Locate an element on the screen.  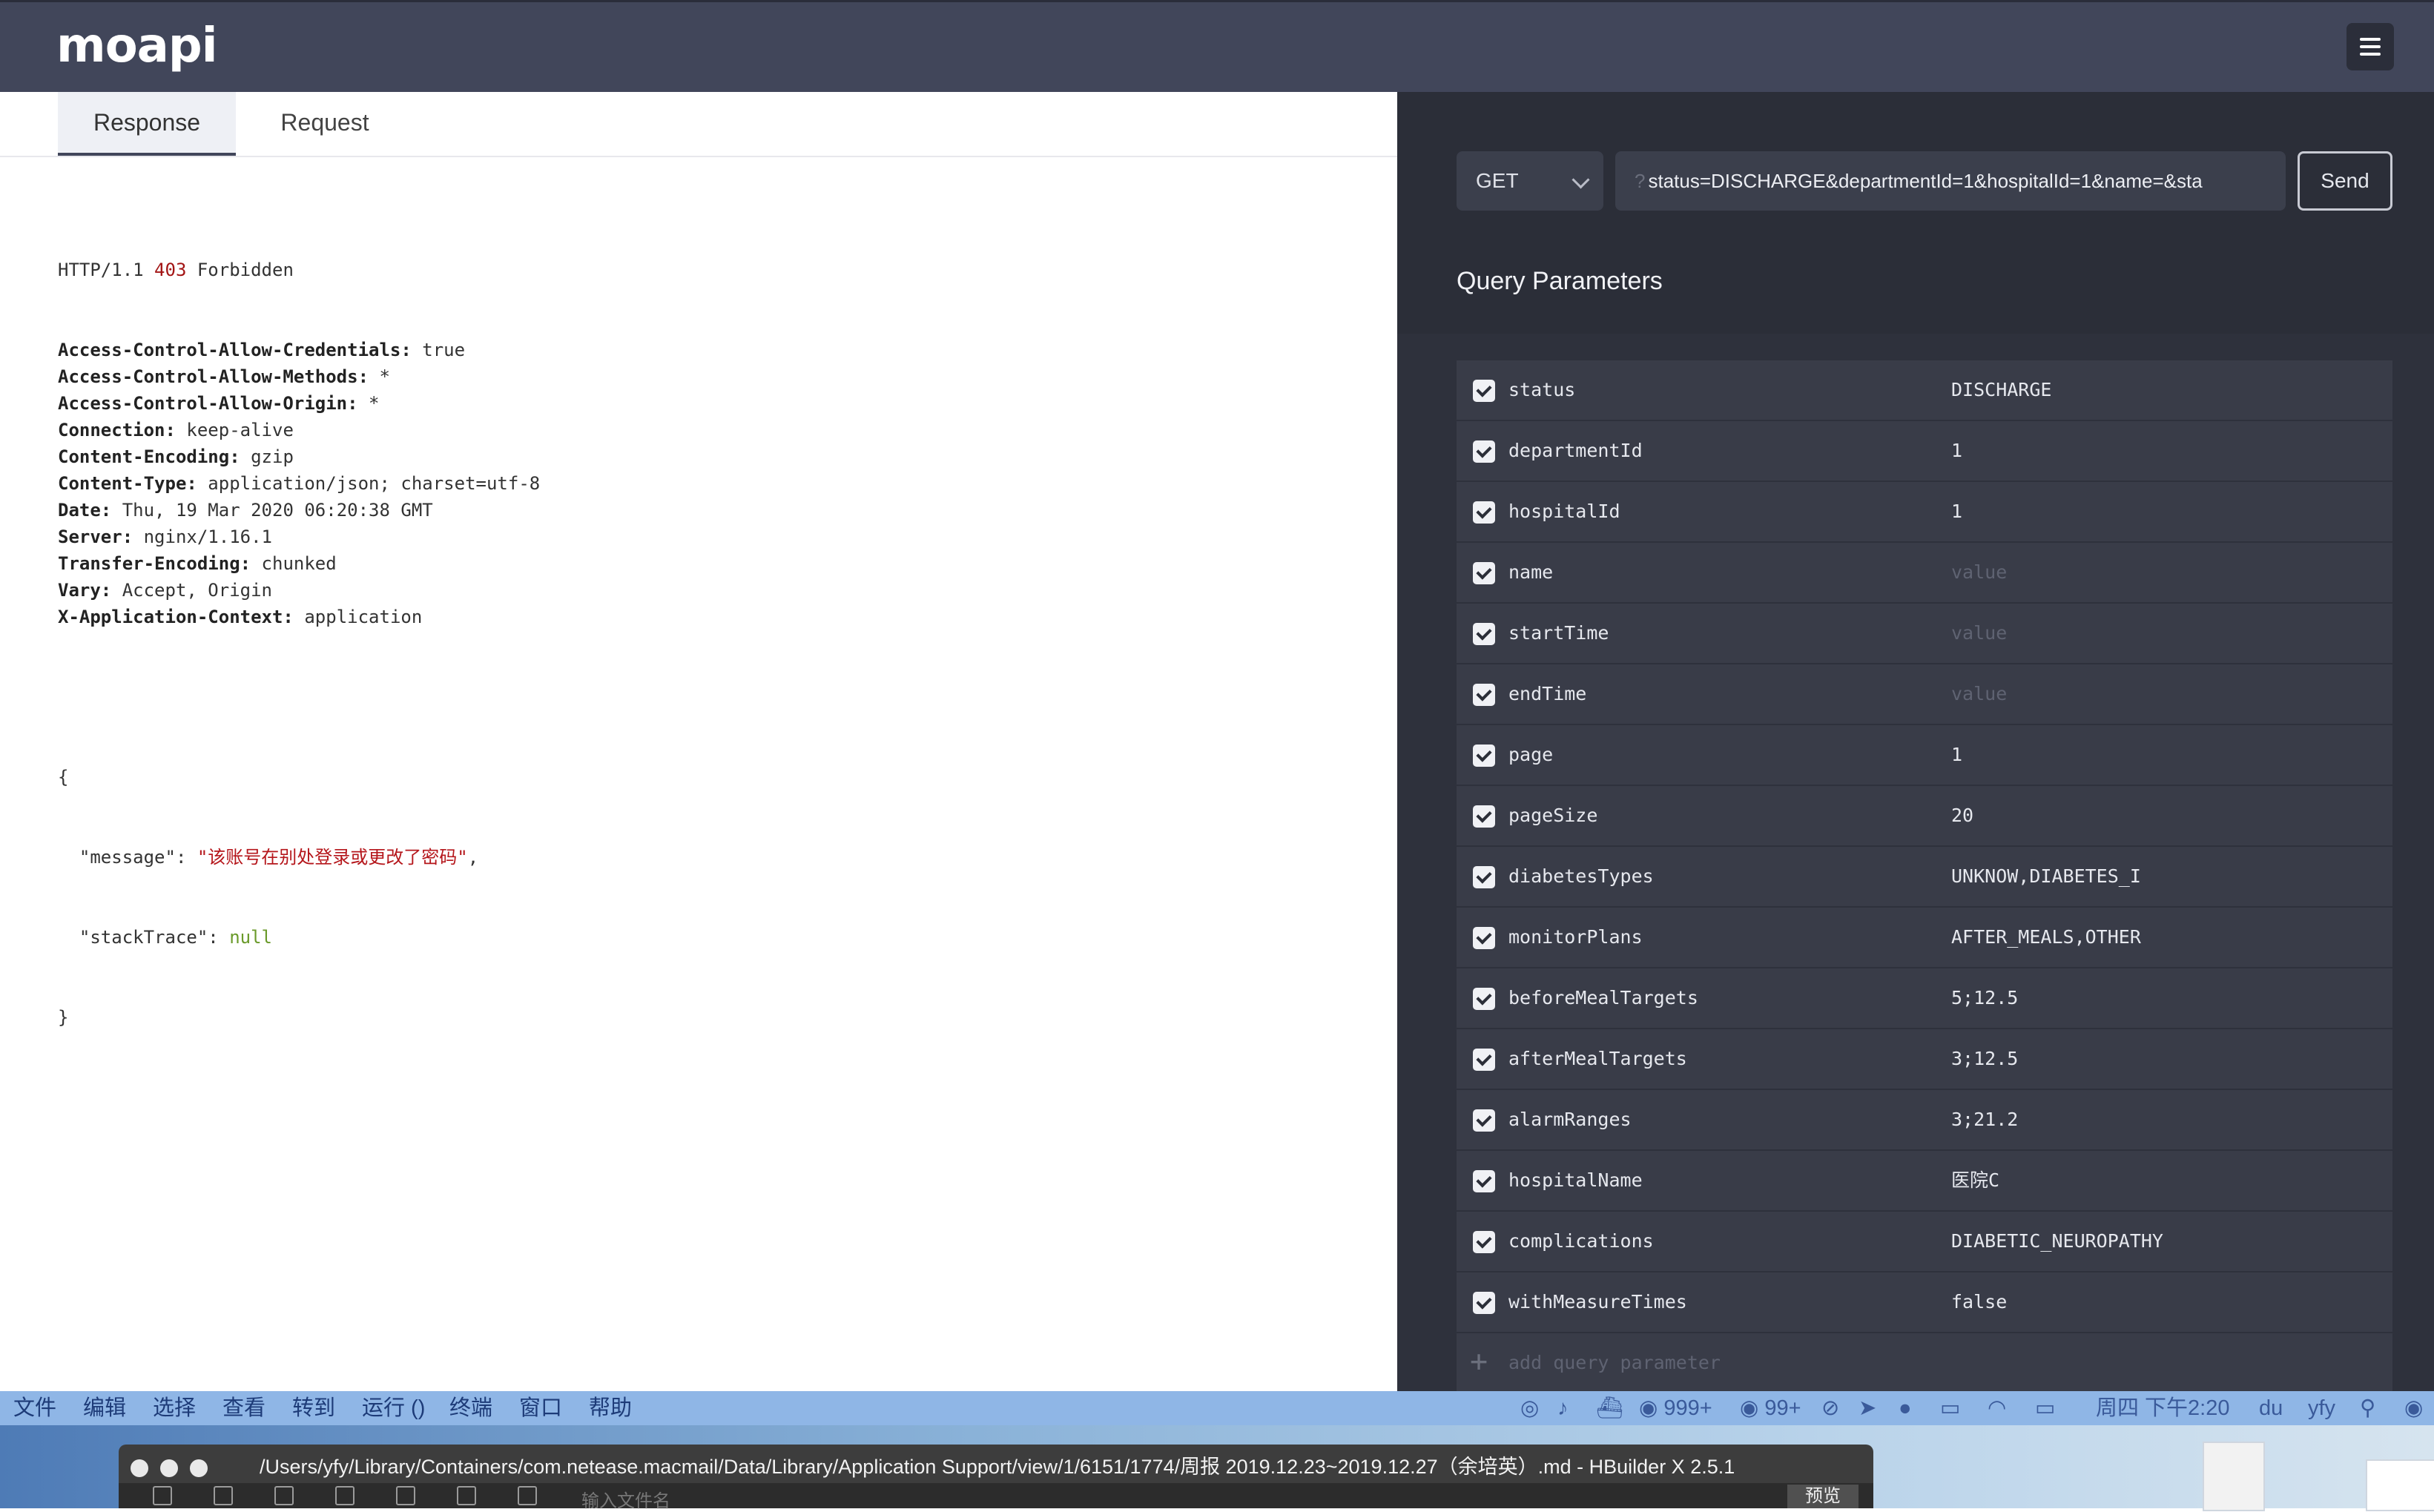
menu-item-view: 查看 is located at coordinates (244, 1408).